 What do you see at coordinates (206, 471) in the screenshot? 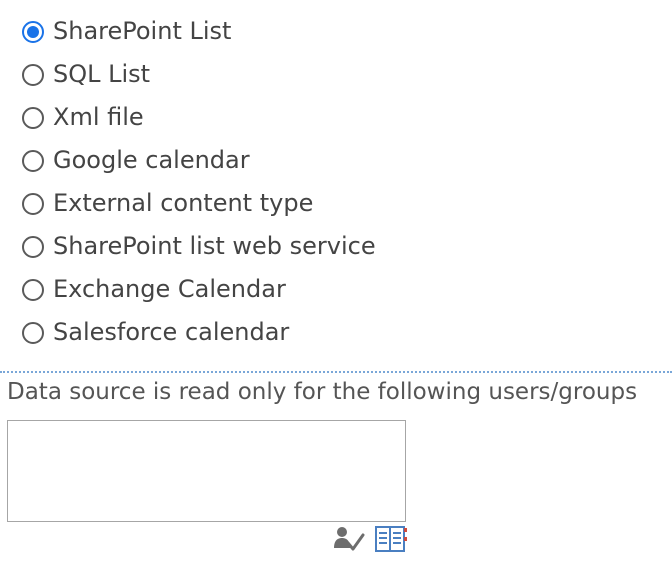
I see `read-only-users-input` at bounding box center [206, 471].